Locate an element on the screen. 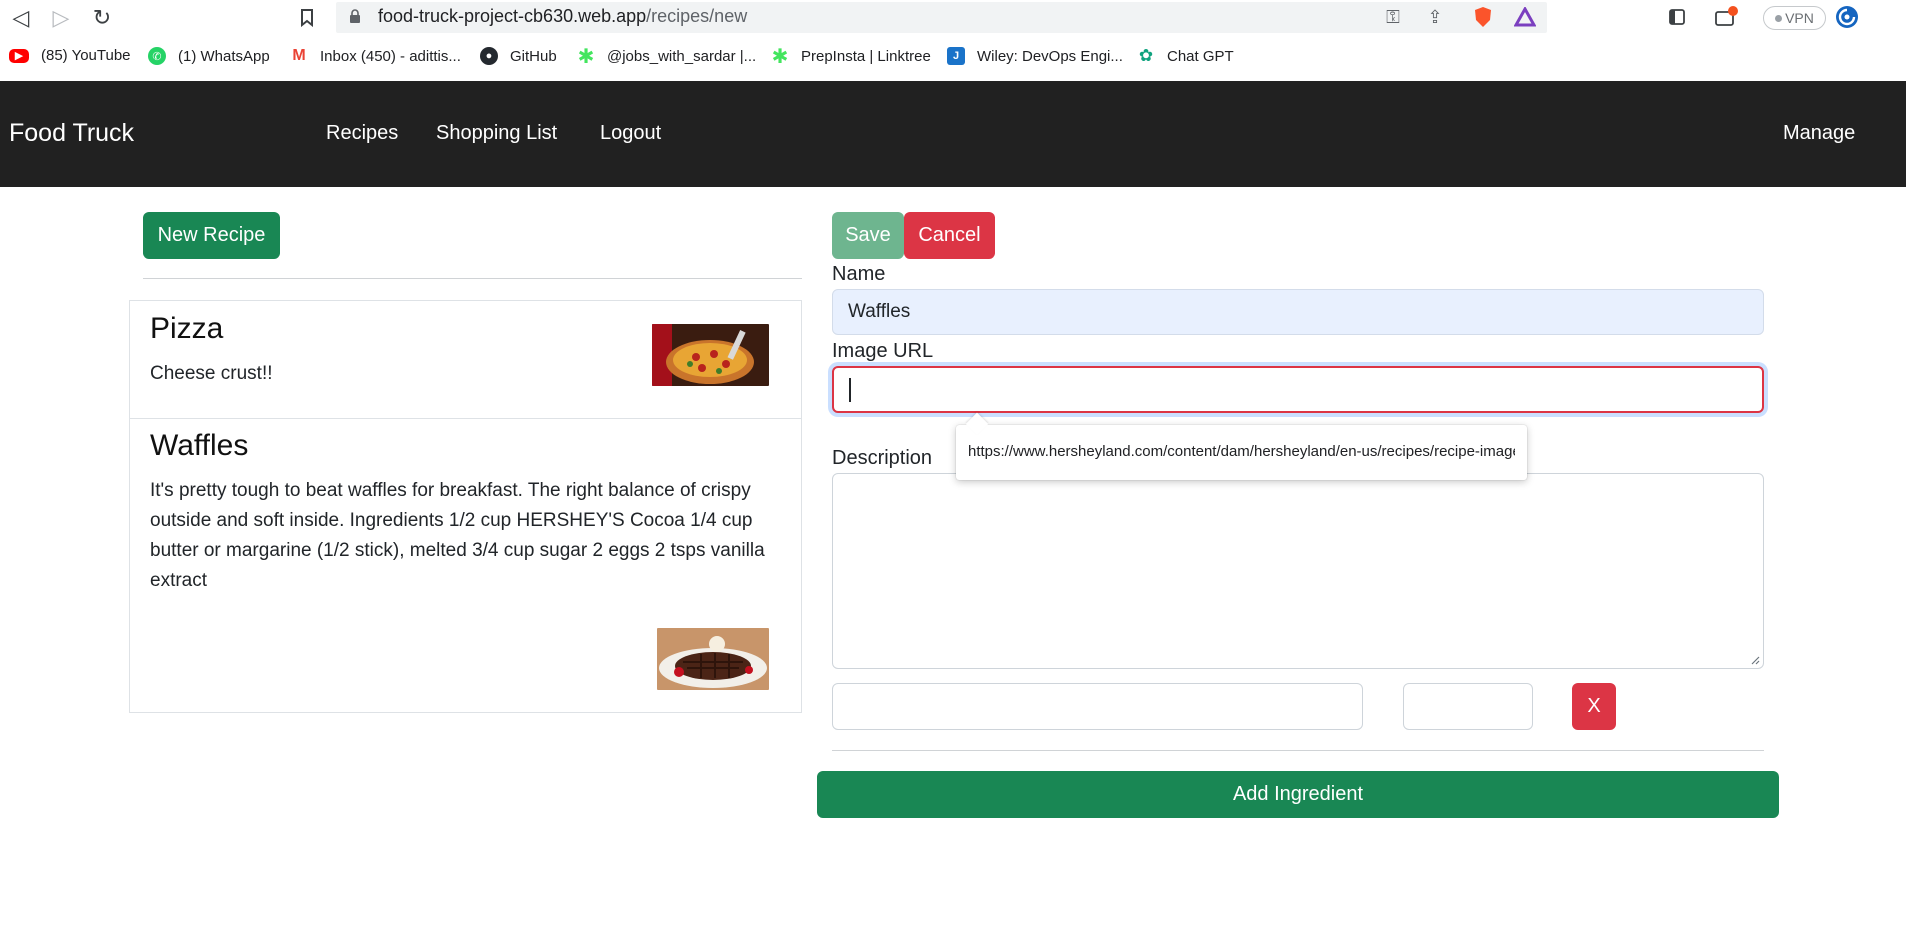 This screenshot has height=928, width=1906. bookmark-item: ✱ PrepInsta | Linktree is located at coordinates (851, 56).